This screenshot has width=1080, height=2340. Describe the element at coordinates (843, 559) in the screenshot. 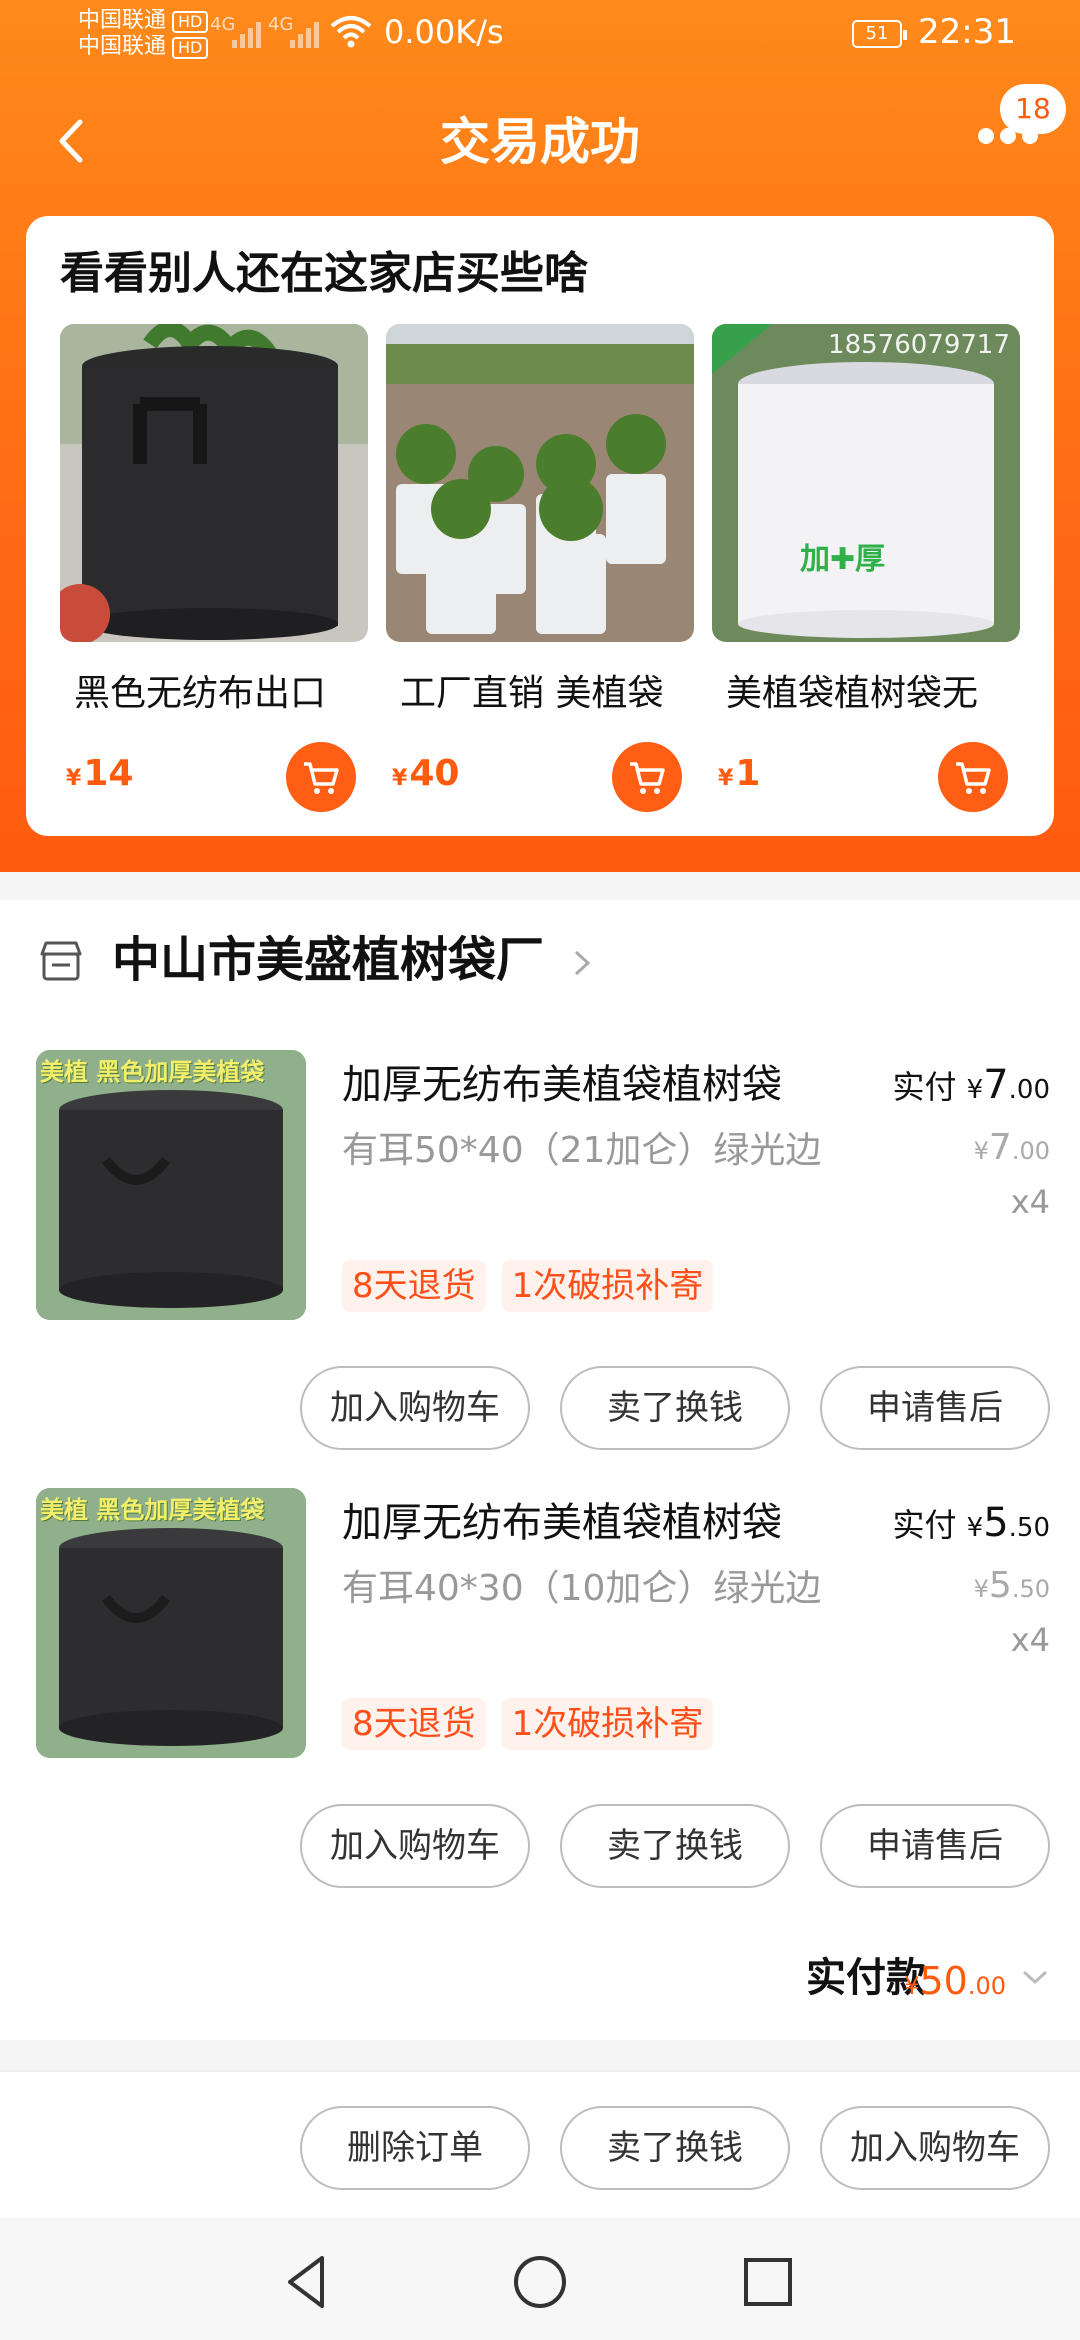

I see `rec-item-3-overlay-text: 加✚厚` at that location.